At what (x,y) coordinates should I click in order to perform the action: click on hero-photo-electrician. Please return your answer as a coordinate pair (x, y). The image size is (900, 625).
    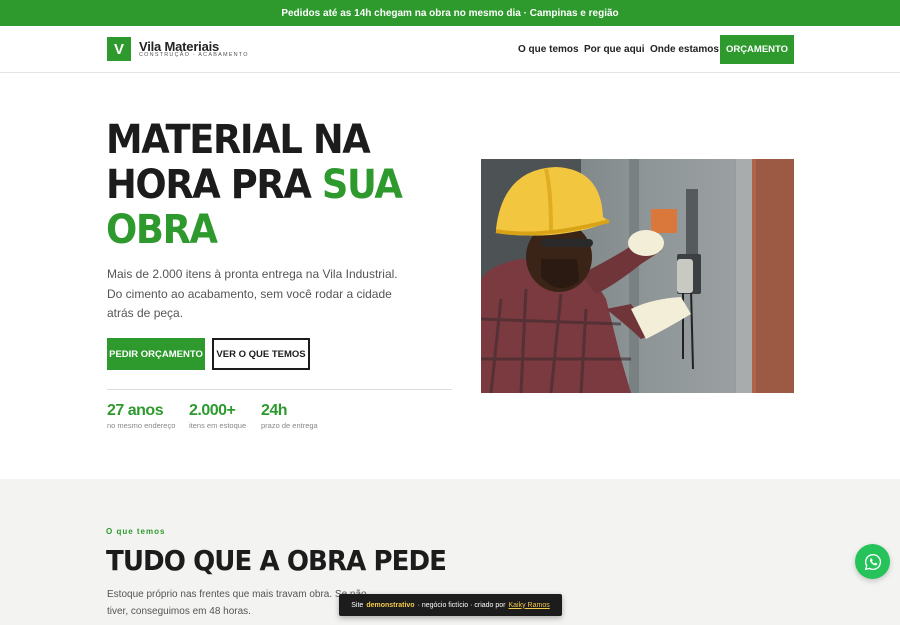
    Looking at the image, I should click on (637, 276).